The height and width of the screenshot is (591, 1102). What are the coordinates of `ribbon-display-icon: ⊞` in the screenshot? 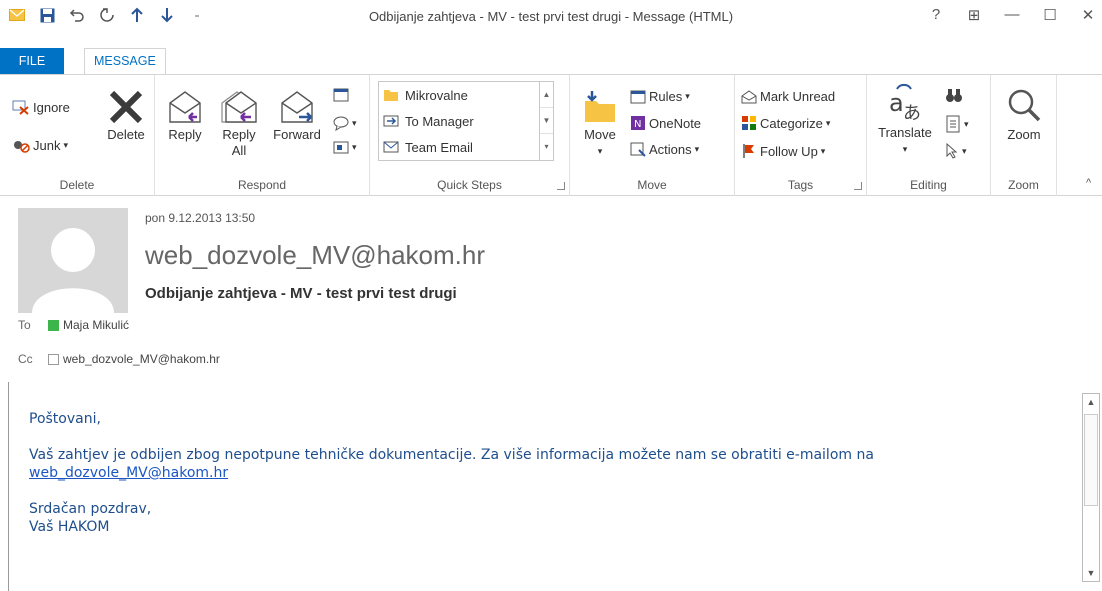 It's located at (974, 15).